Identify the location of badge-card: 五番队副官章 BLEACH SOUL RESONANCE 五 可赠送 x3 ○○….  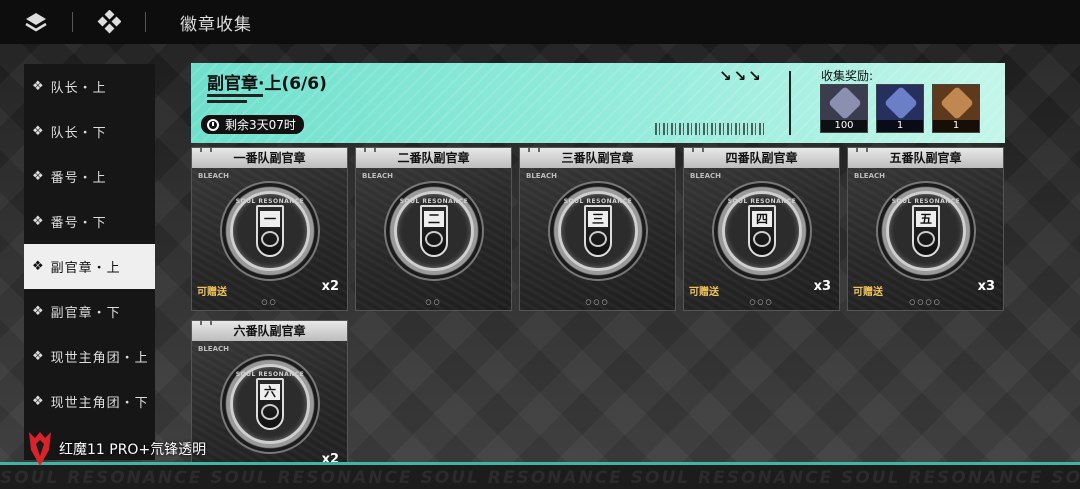
(925, 229).